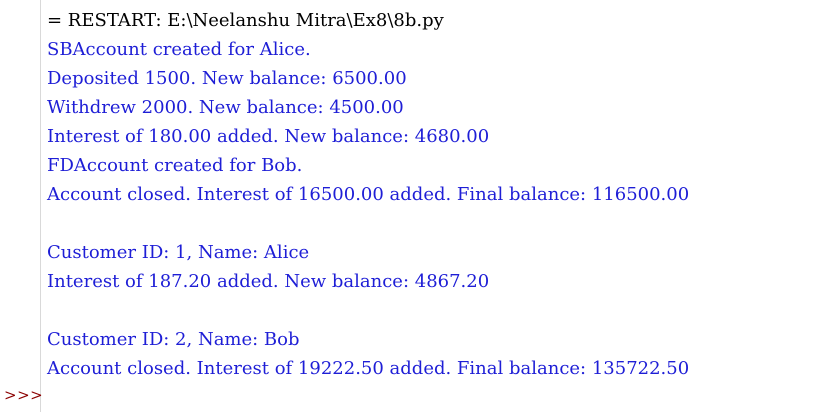 Image resolution: width=815 pixels, height=412 pixels. What do you see at coordinates (178, 252) in the screenshot?
I see `output-line: Customer ID: 1, Name: Alice` at bounding box center [178, 252].